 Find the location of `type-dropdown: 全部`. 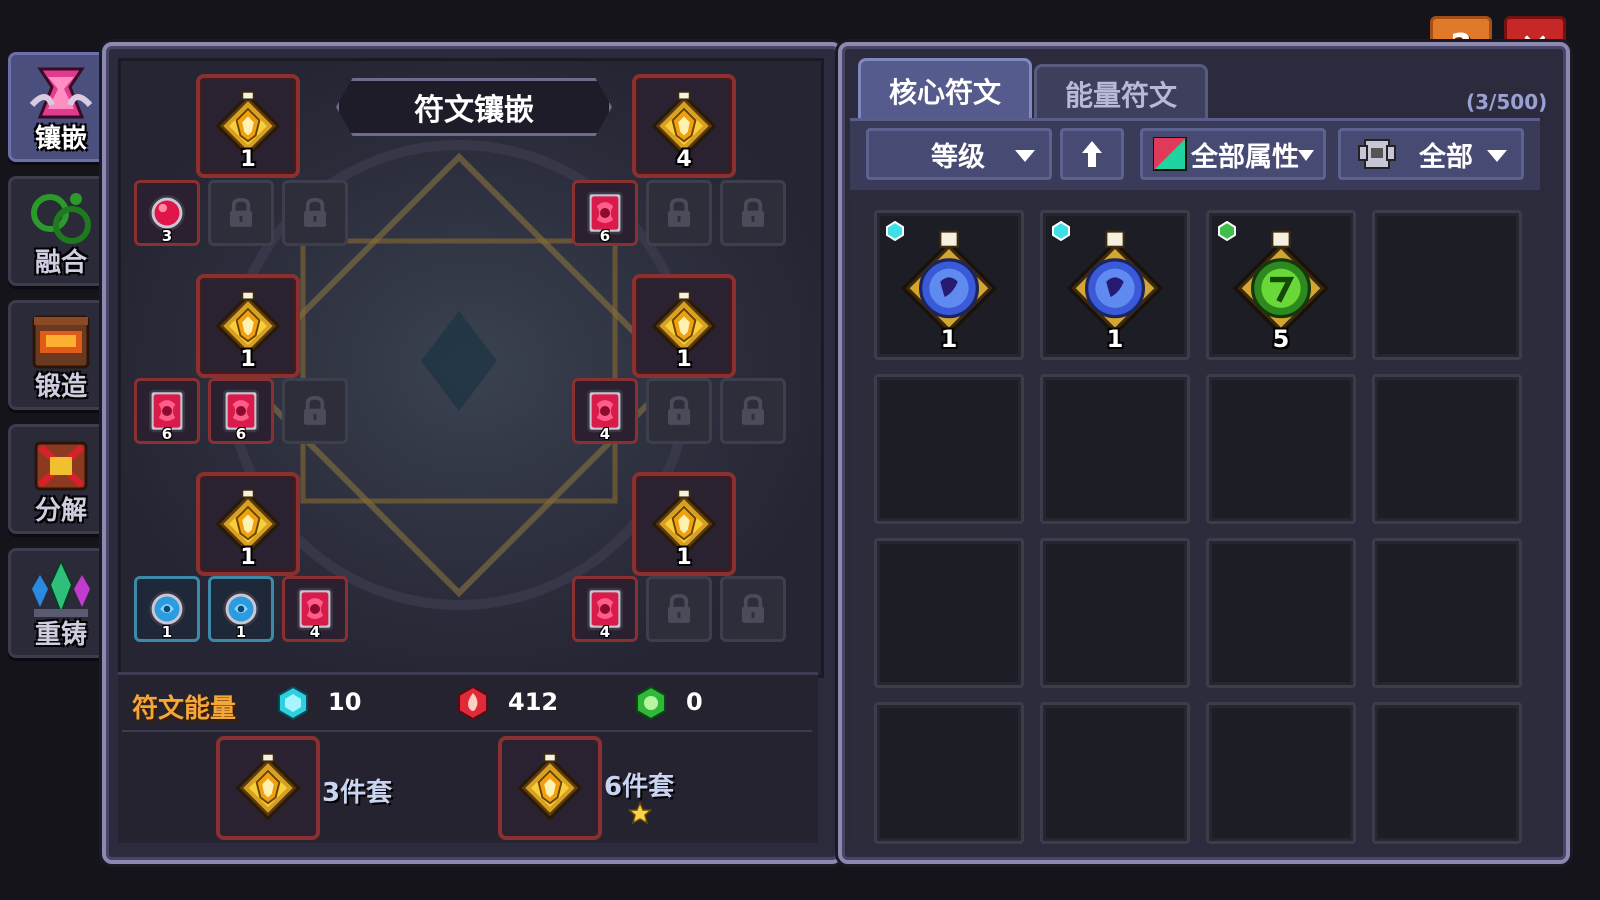

type-dropdown: 全部 is located at coordinates (1431, 154).